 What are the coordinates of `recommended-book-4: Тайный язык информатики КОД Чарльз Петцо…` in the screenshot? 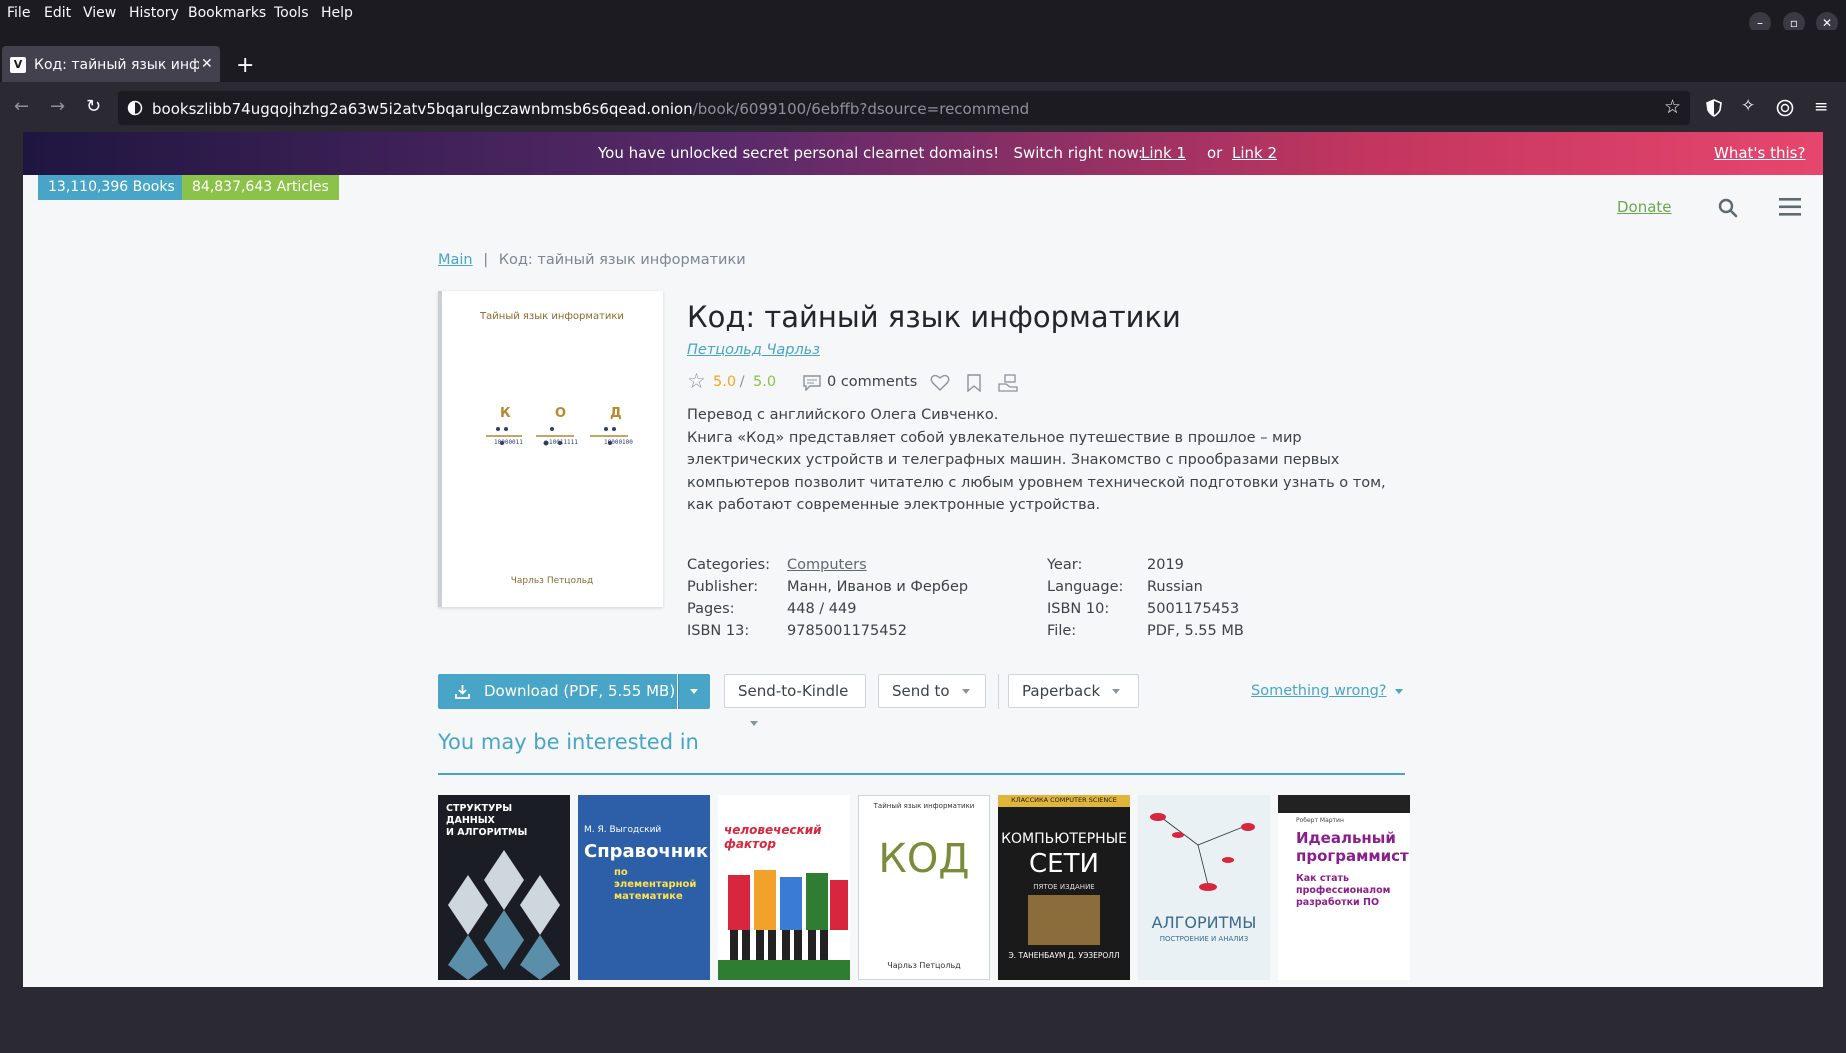 It's located at (924, 887).